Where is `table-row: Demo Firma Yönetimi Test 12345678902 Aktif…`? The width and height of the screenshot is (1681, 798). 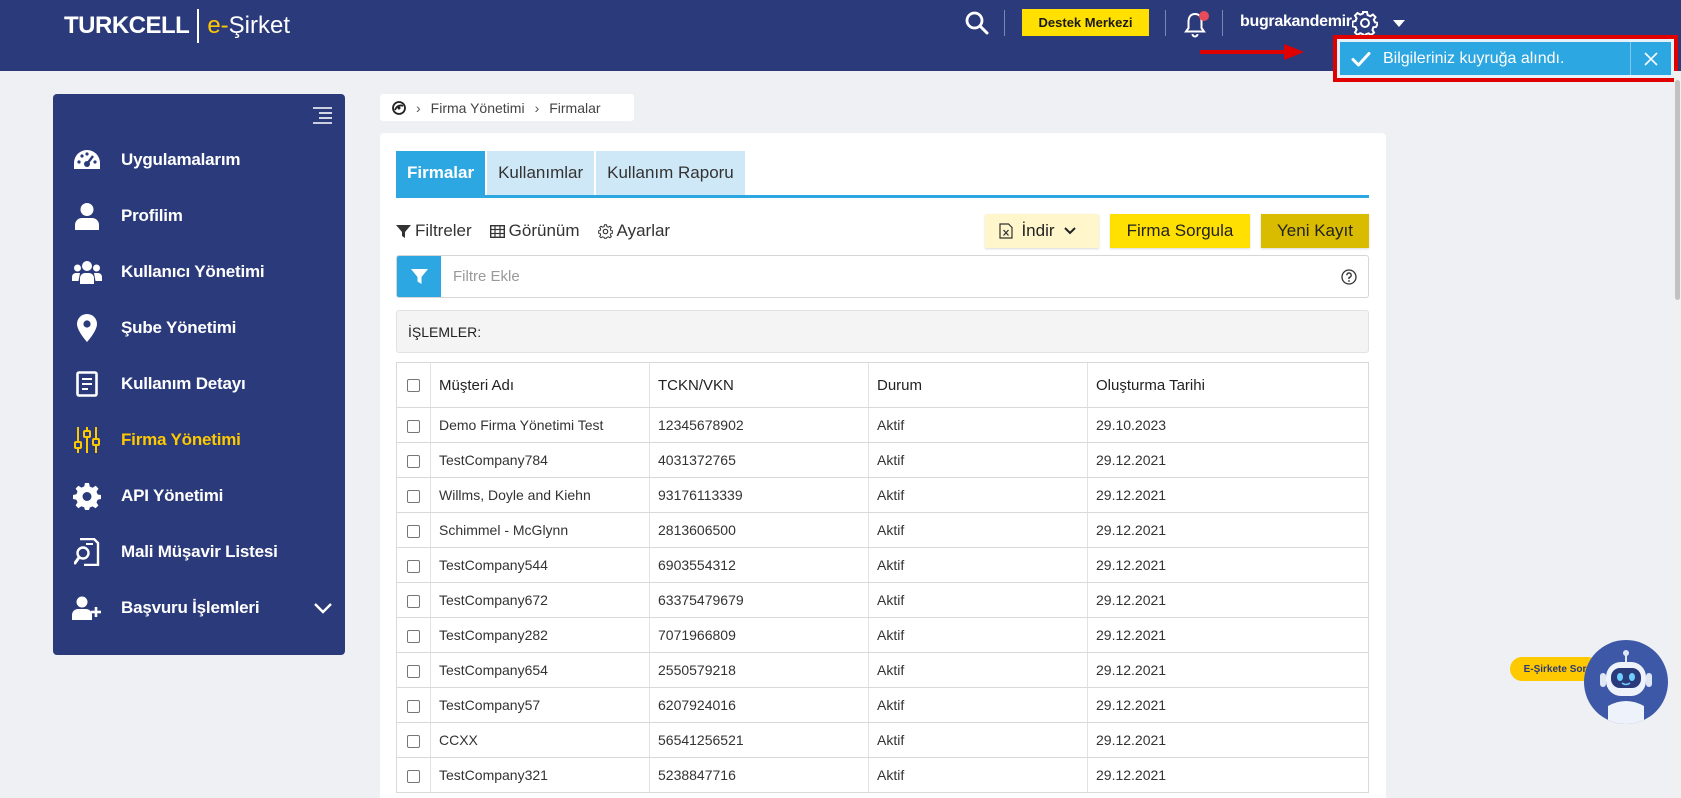
table-row: Demo Firma Yönetimi Test 12345678902 Aktif… is located at coordinates (882, 425).